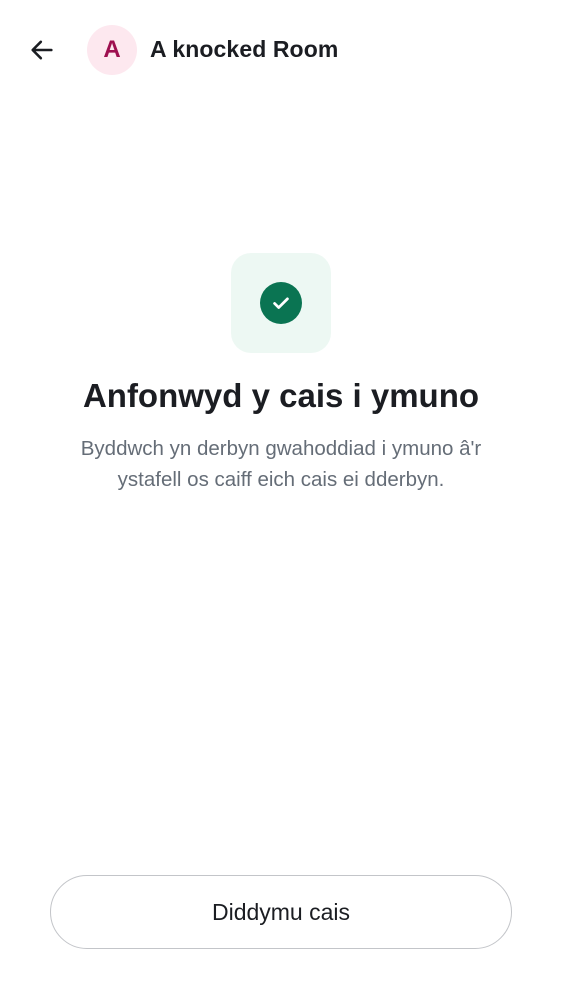 The image size is (562, 1000). I want to click on back-button, so click(42, 50).